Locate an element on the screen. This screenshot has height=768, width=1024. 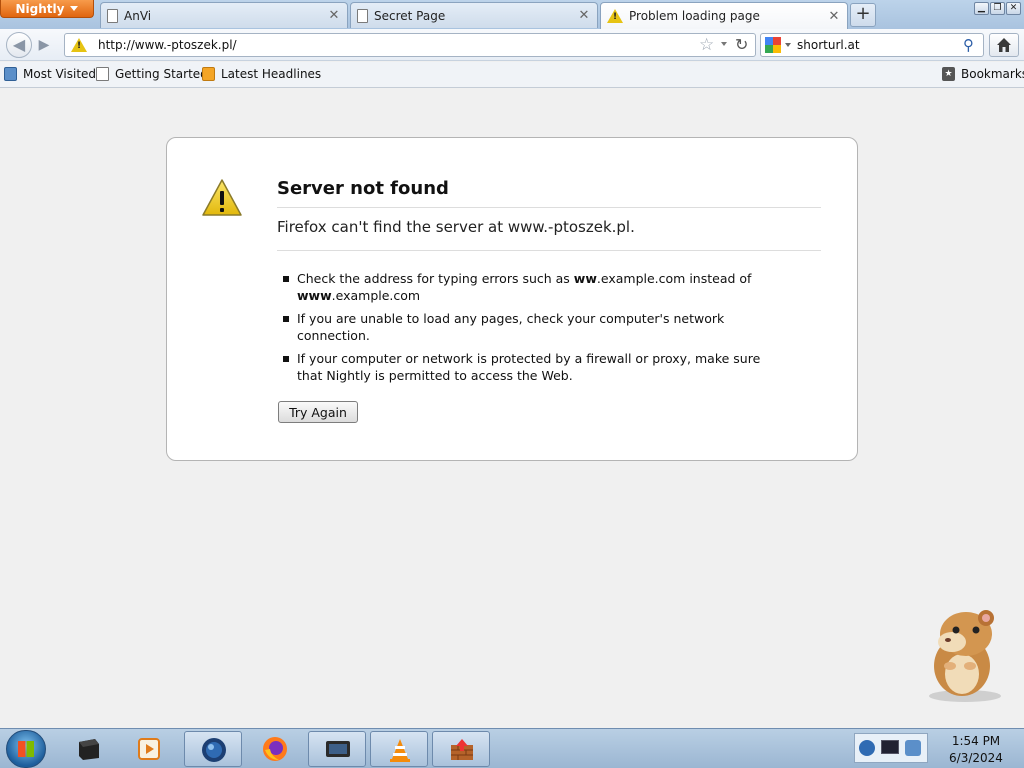
display-icon is located at coordinates (890, 747).